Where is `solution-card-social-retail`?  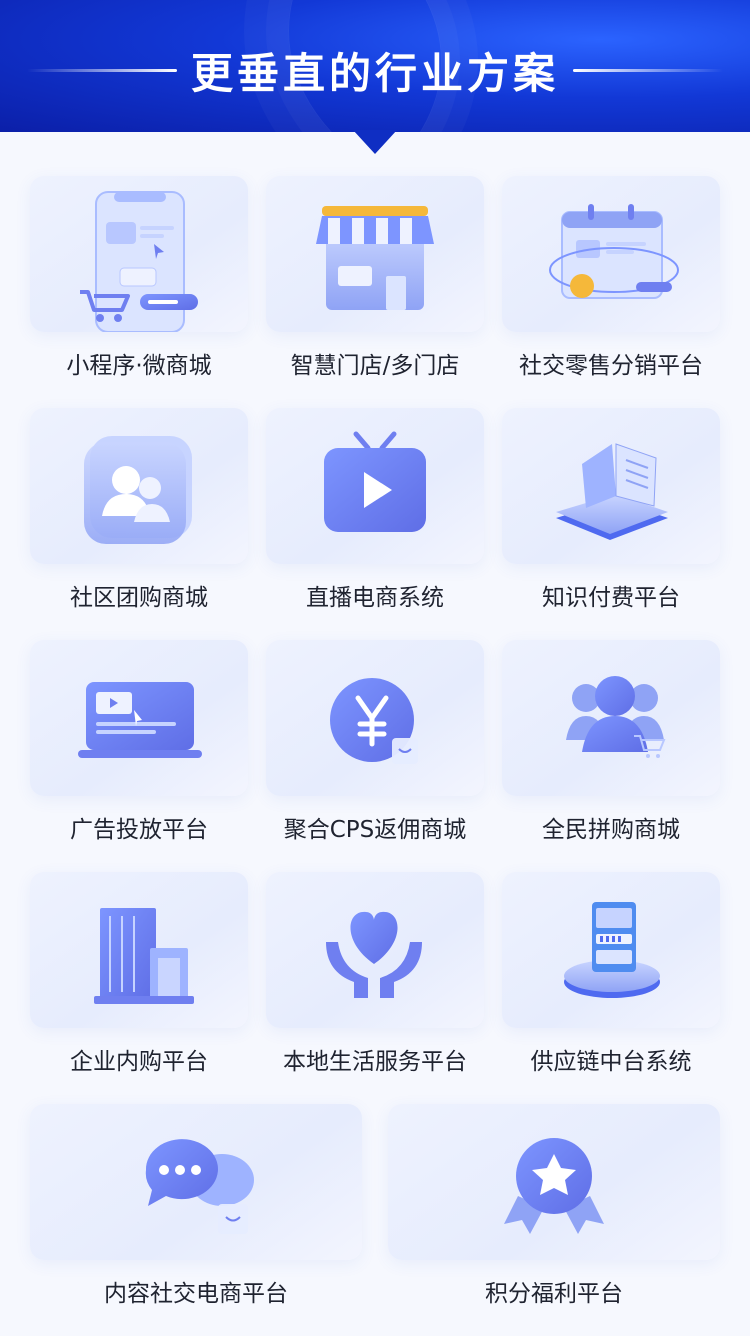 solution-card-social-retail is located at coordinates (611, 254).